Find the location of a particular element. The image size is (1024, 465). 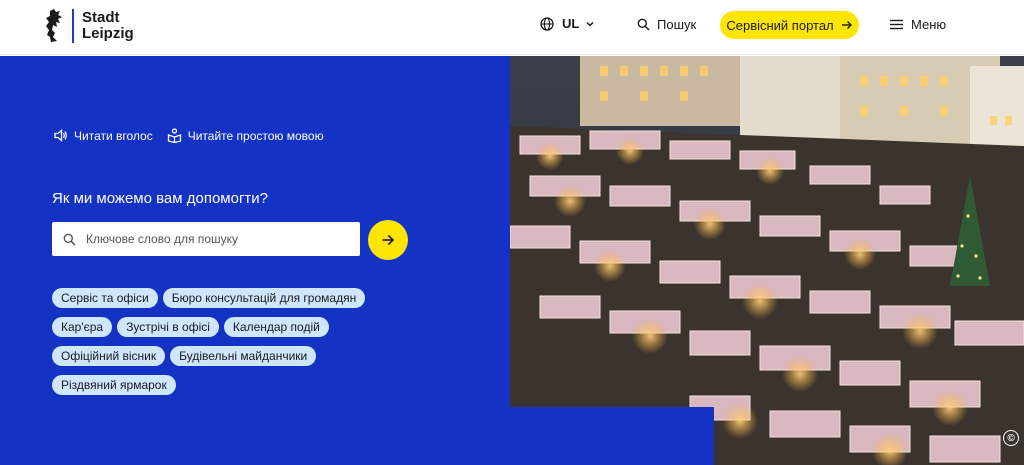

chip-career: Кар'єра is located at coordinates (82, 327).